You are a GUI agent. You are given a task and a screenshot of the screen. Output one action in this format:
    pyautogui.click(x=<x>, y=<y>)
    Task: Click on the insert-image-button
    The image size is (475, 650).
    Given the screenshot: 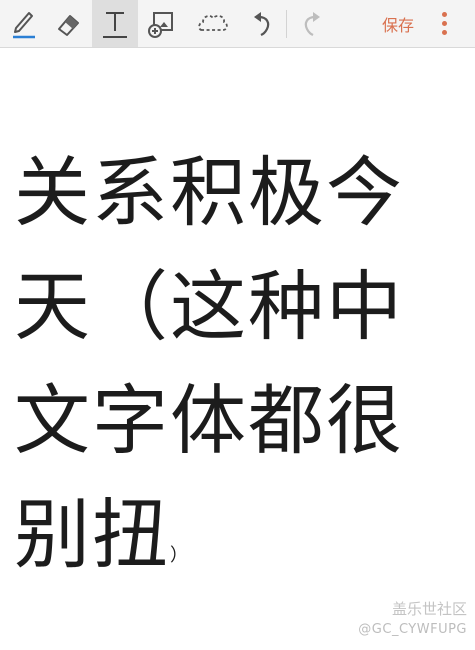 What is the action you would take?
    pyautogui.click(x=161, y=23)
    